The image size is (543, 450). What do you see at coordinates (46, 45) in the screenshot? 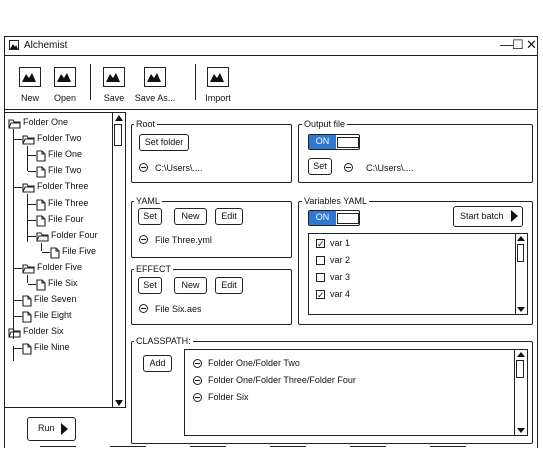
I see `window-title: Alchemist` at bounding box center [46, 45].